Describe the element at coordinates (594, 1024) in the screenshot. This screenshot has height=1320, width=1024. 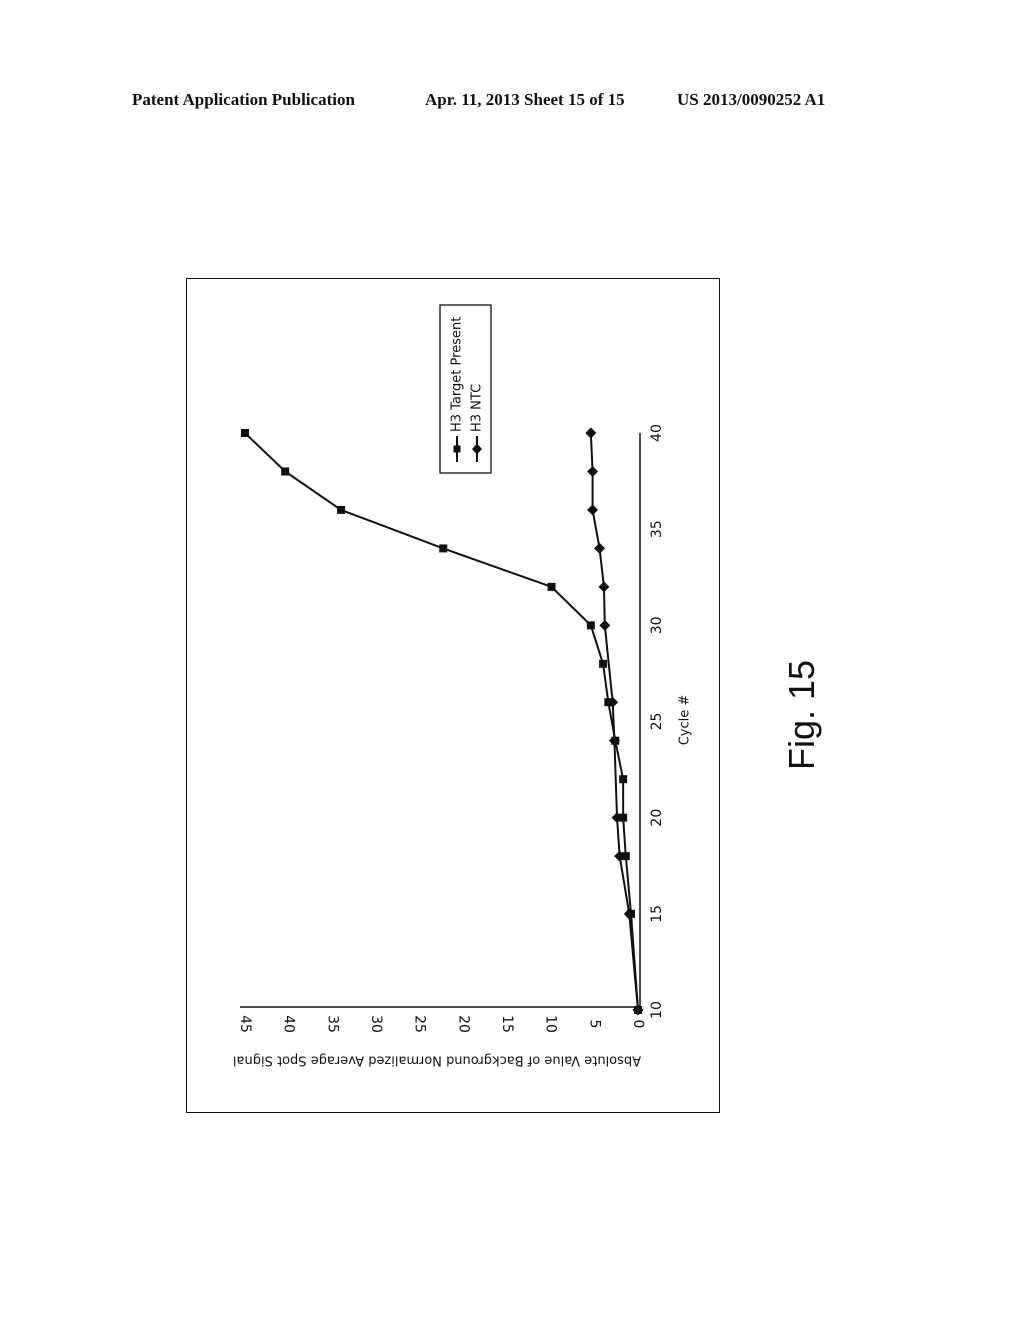
I see `y-tick-label: 5` at that location.